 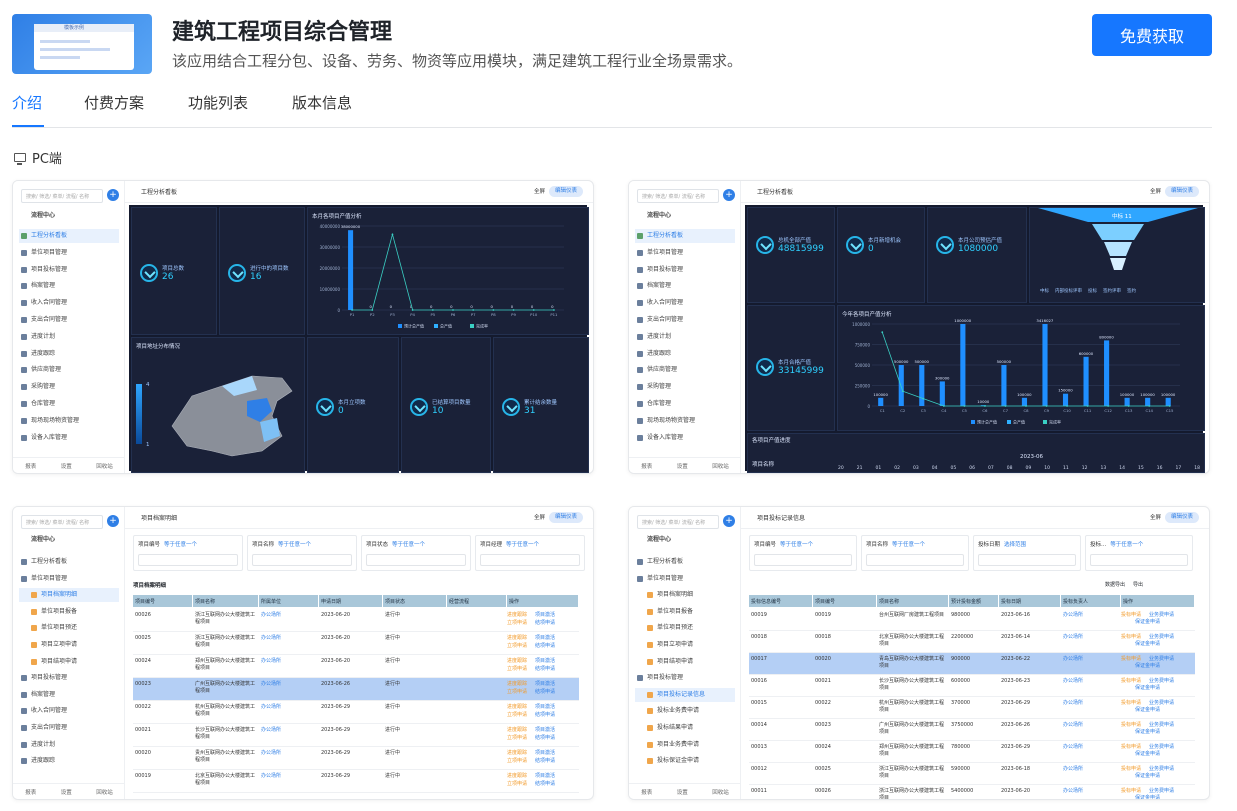 What do you see at coordinates (685, 662) in the screenshot?
I see `sidebar-item: 项目结项申请` at bounding box center [685, 662].